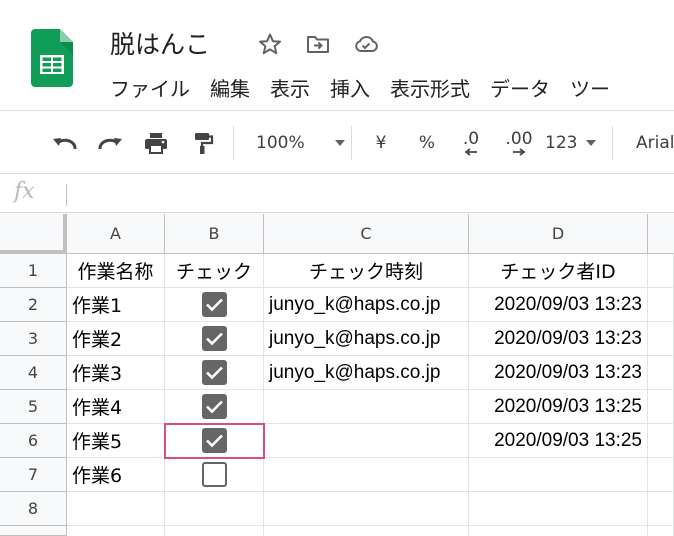 The width and height of the screenshot is (674, 536). What do you see at coordinates (471, 143) in the screenshot?
I see `decrease-decimal-button: .0` at bounding box center [471, 143].